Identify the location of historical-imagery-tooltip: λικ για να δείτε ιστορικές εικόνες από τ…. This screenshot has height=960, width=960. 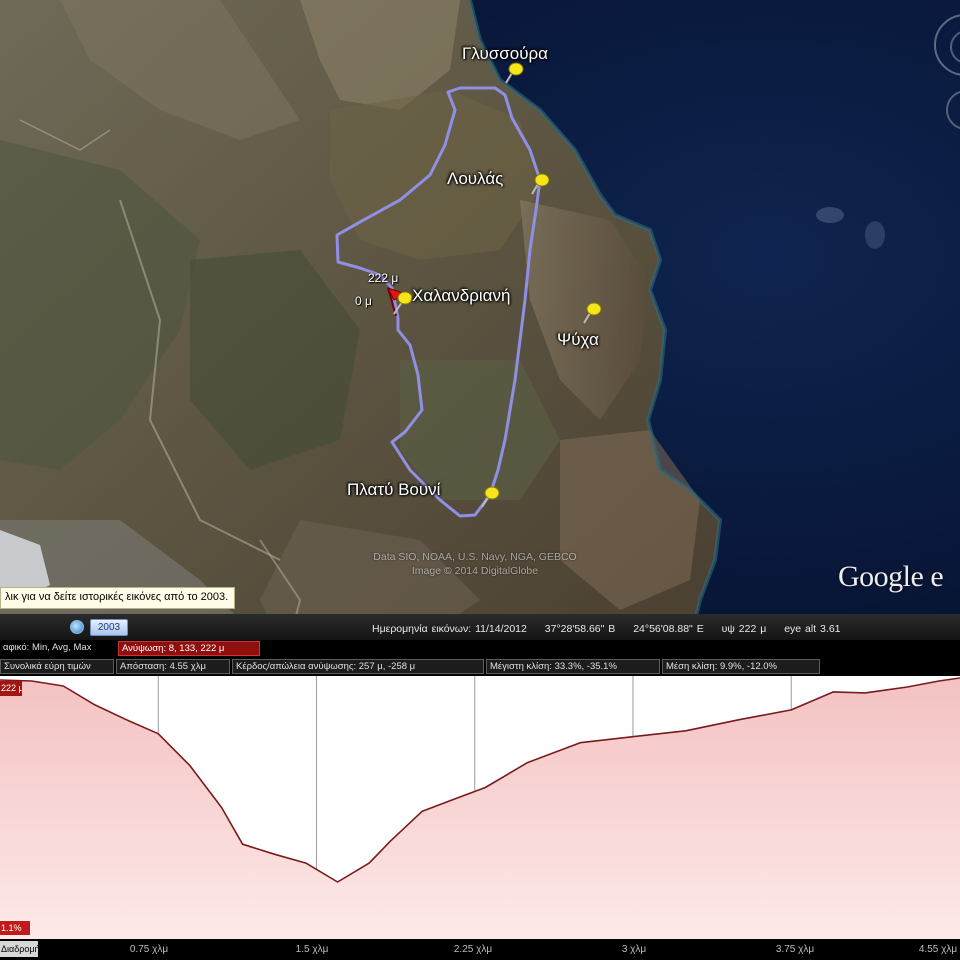
(118, 598).